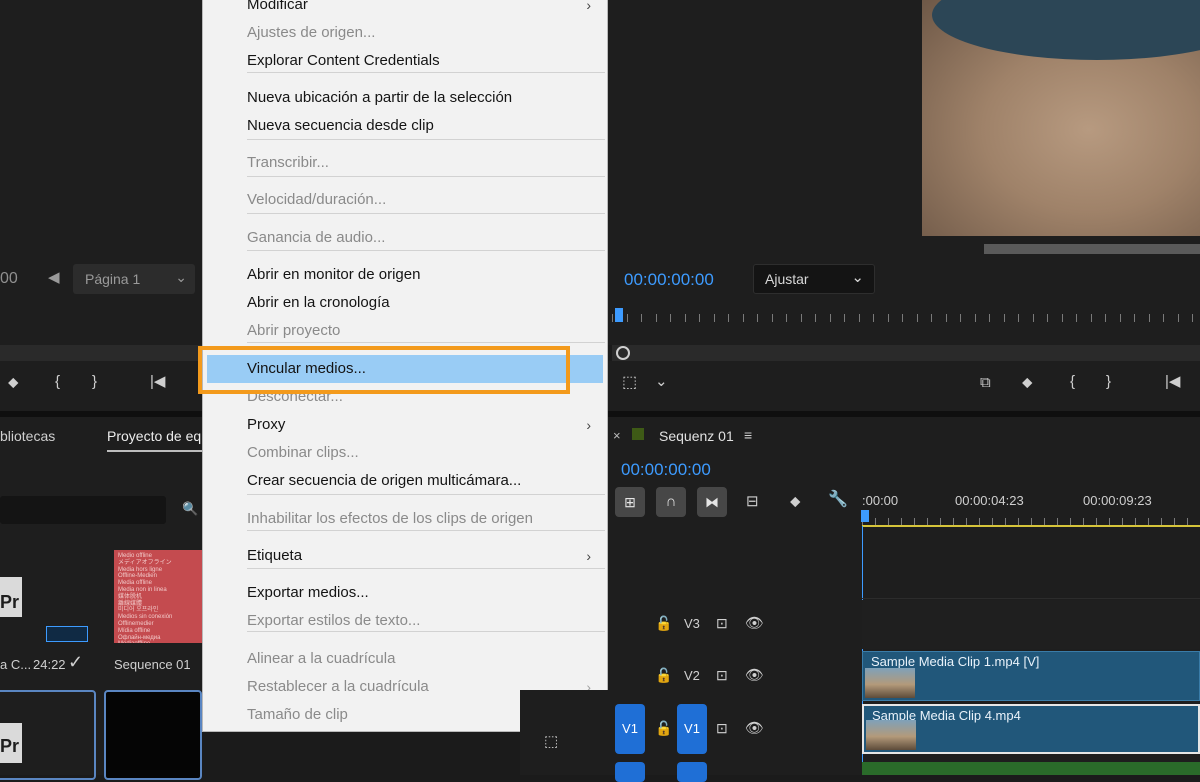 The height and width of the screenshot is (782, 1200). I want to click on search-icon: 🔍, so click(190, 508).